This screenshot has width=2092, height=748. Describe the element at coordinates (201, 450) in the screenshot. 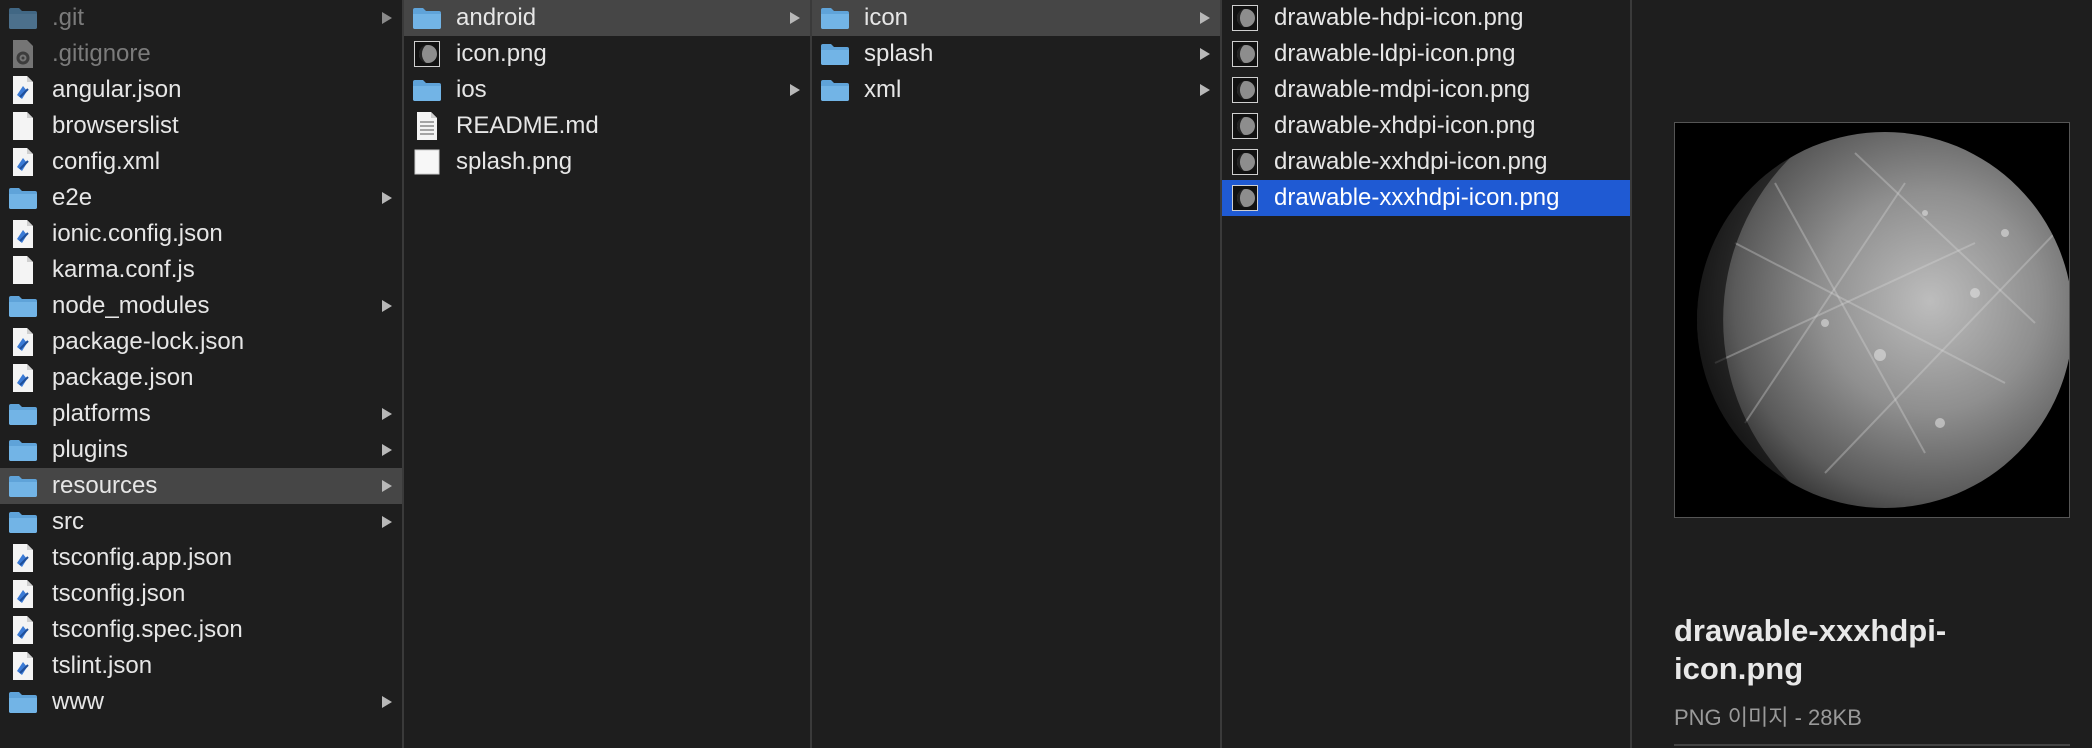

I see `list-item: plugins` at that location.